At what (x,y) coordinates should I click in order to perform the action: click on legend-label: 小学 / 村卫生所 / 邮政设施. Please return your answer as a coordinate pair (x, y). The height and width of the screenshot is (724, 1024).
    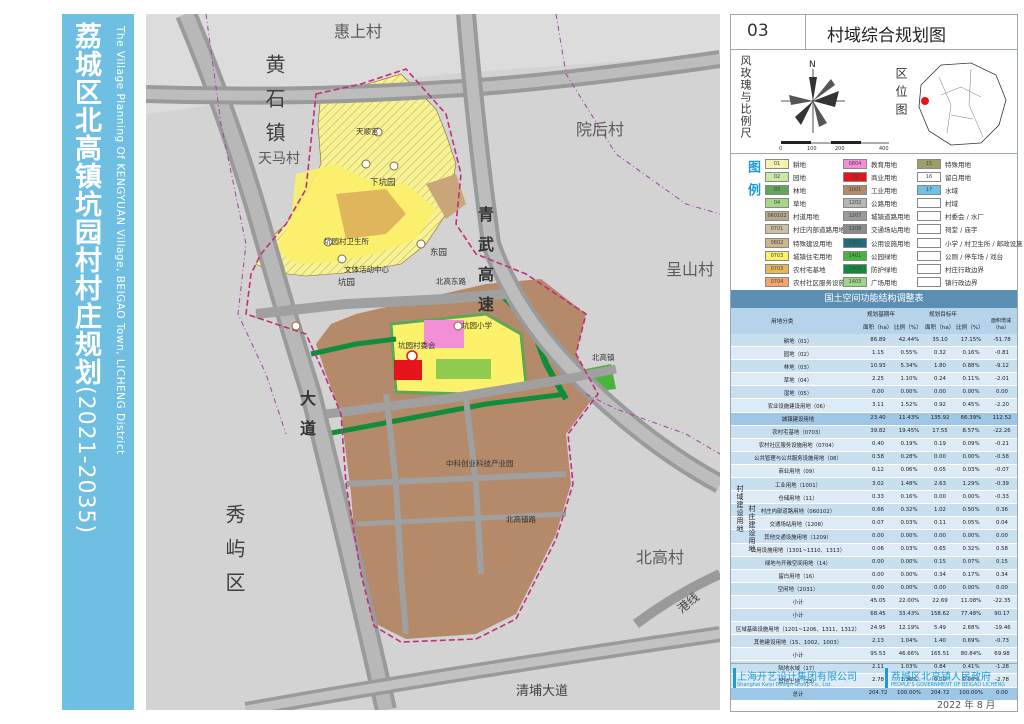
    Looking at the image, I should click on (984, 243).